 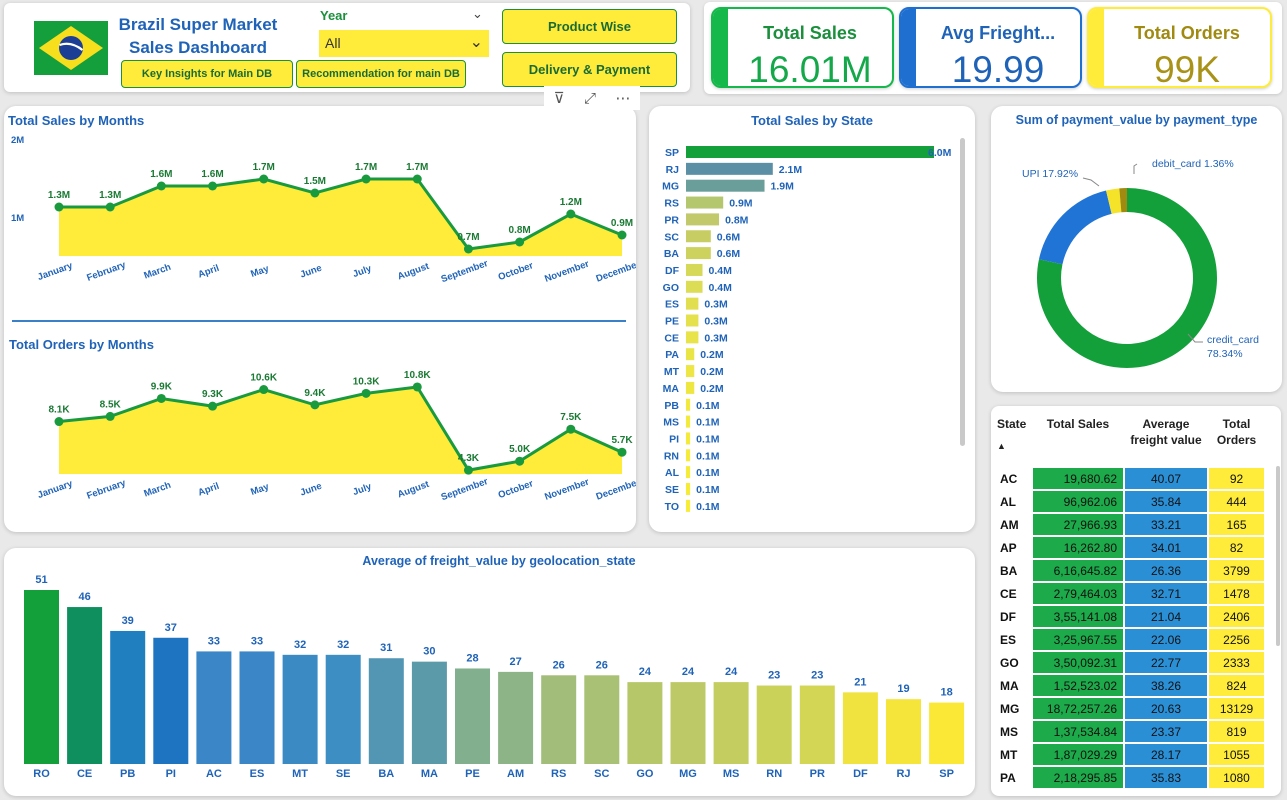 I want to click on cell-total-sales: 18,72,257.26, so click(x=1078, y=708).